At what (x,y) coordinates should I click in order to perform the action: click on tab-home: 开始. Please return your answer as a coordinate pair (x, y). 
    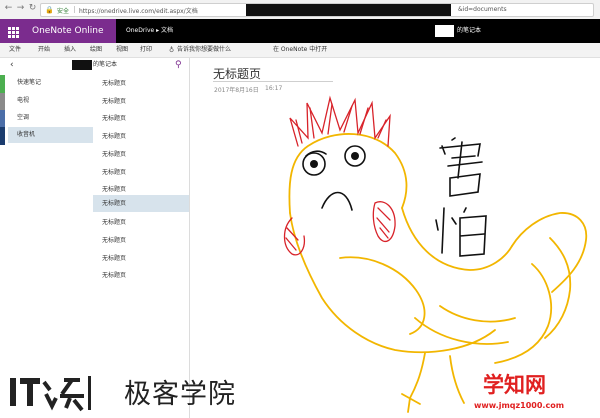
    Looking at the image, I should click on (44, 50).